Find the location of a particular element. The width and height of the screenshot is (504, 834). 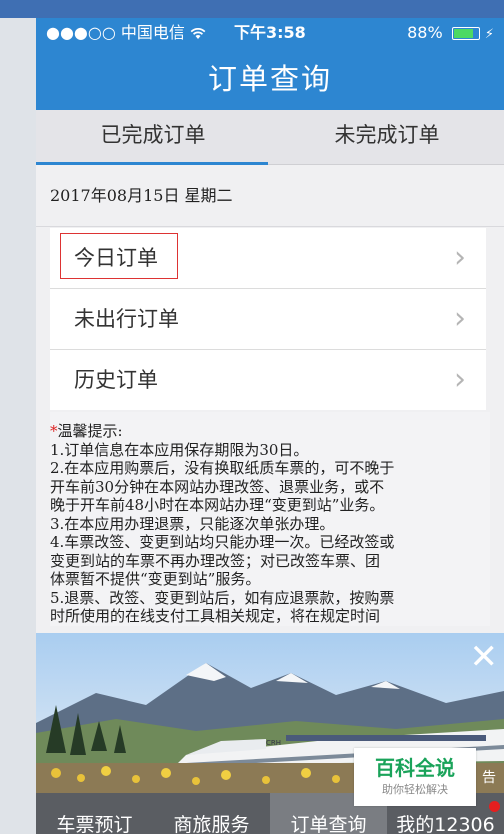

notice-heading-text: 温馨提示: is located at coordinates (90, 431).